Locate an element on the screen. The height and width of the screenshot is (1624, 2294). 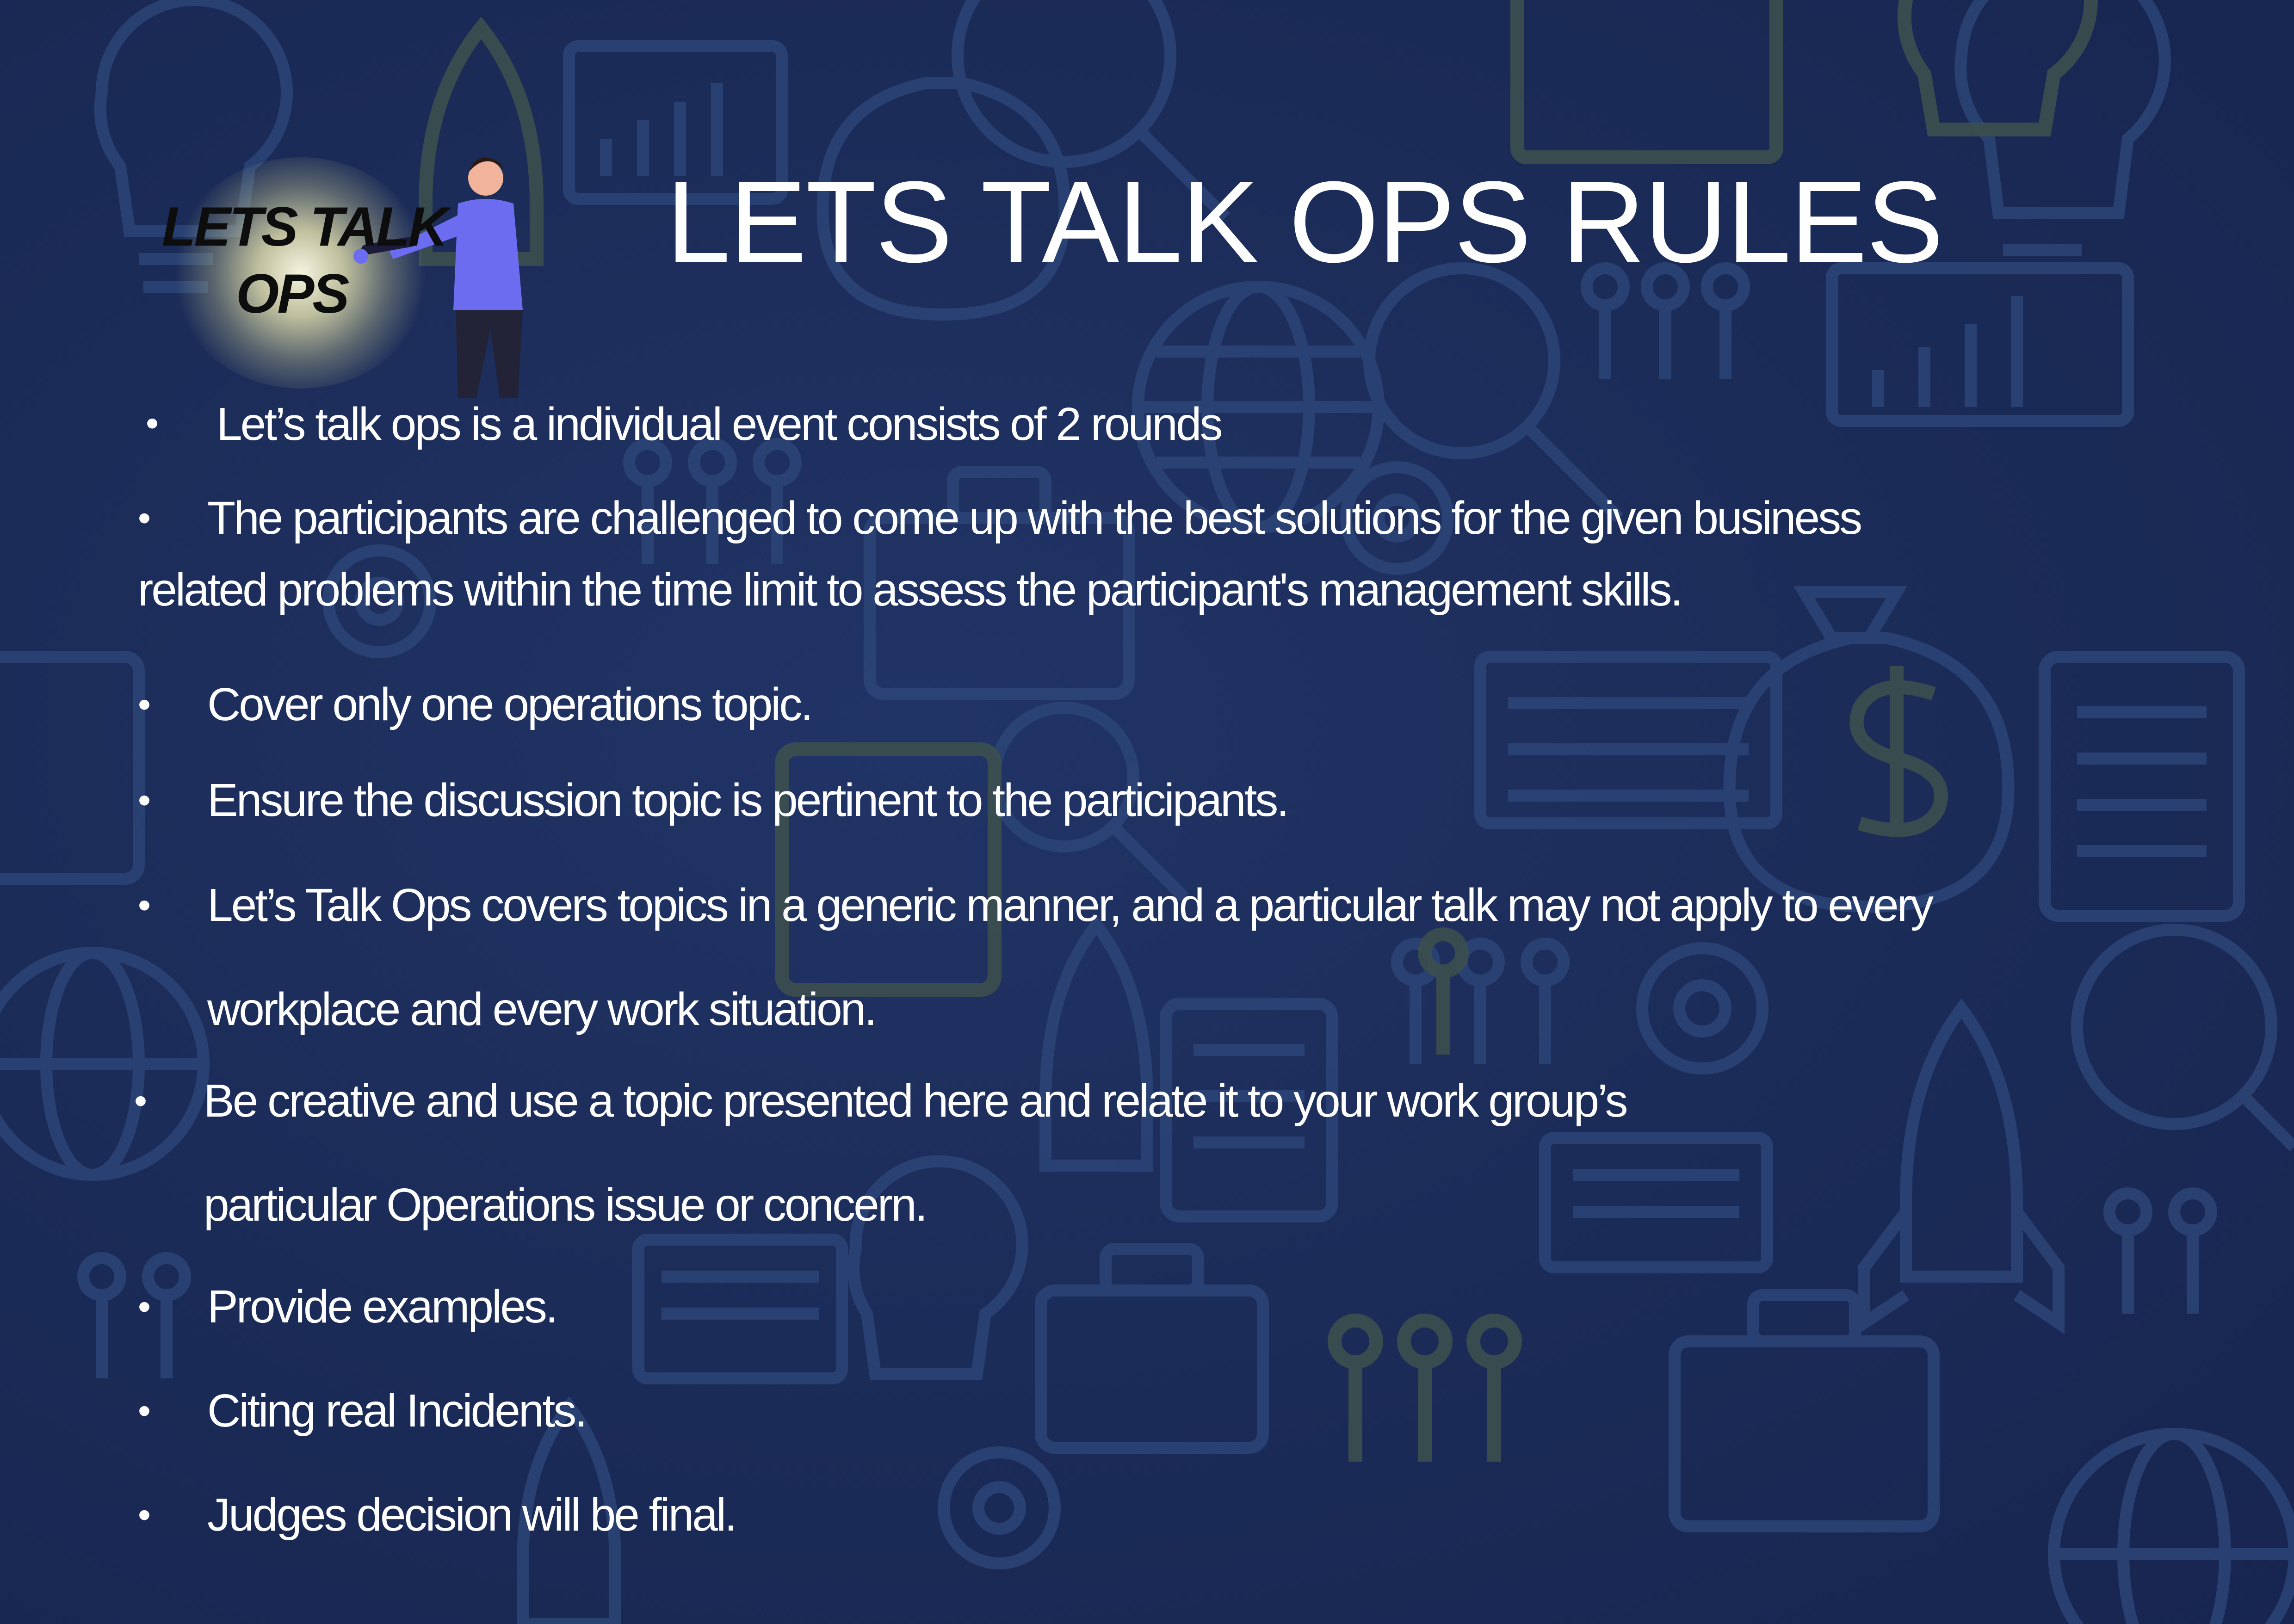
rule-item-creative-line2: particular Operations issue or concern. is located at coordinates (565, 1205).